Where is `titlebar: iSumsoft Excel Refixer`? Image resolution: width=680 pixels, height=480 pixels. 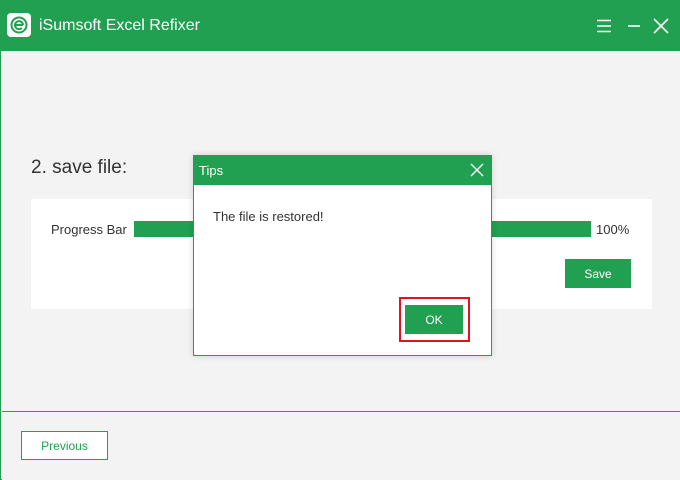 titlebar: iSumsoft Excel Refixer is located at coordinates (340, 26).